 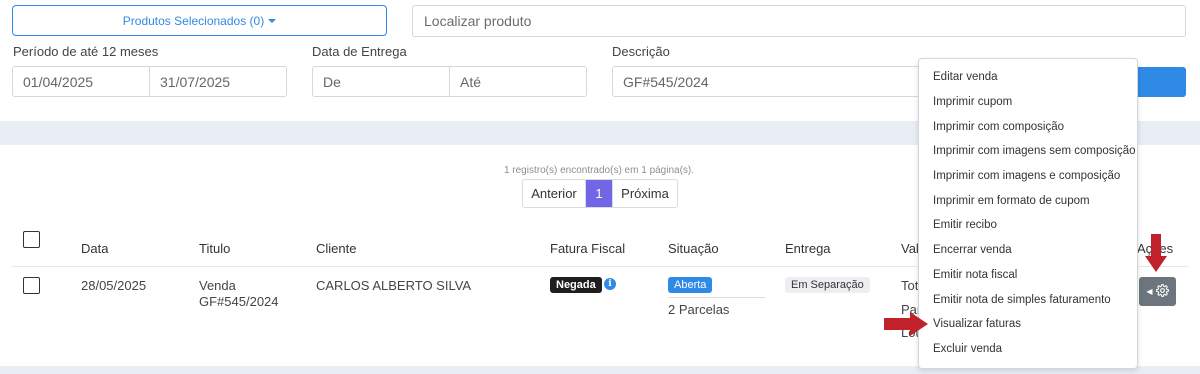 I want to click on caret-down-icon, so click(x=272, y=20).